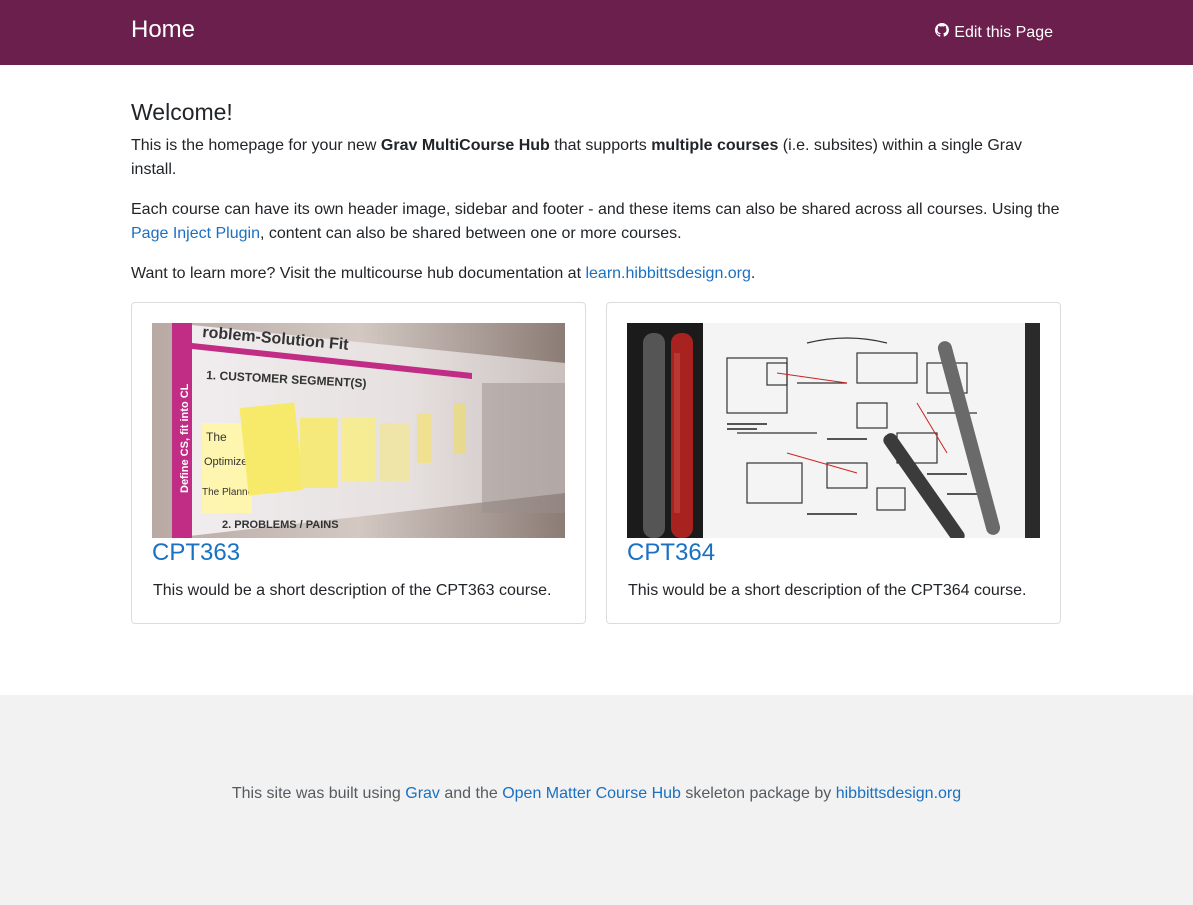  What do you see at coordinates (216, 437) in the screenshot?
I see `canvas-note-1: The` at bounding box center [216, 437].